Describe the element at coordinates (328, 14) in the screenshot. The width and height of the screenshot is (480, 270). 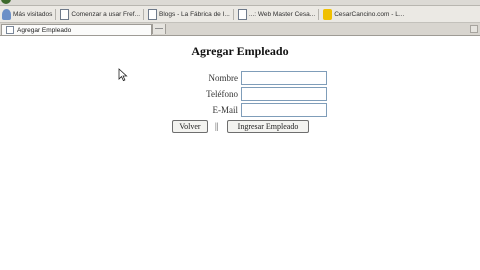
I see `star-icon` at that location.